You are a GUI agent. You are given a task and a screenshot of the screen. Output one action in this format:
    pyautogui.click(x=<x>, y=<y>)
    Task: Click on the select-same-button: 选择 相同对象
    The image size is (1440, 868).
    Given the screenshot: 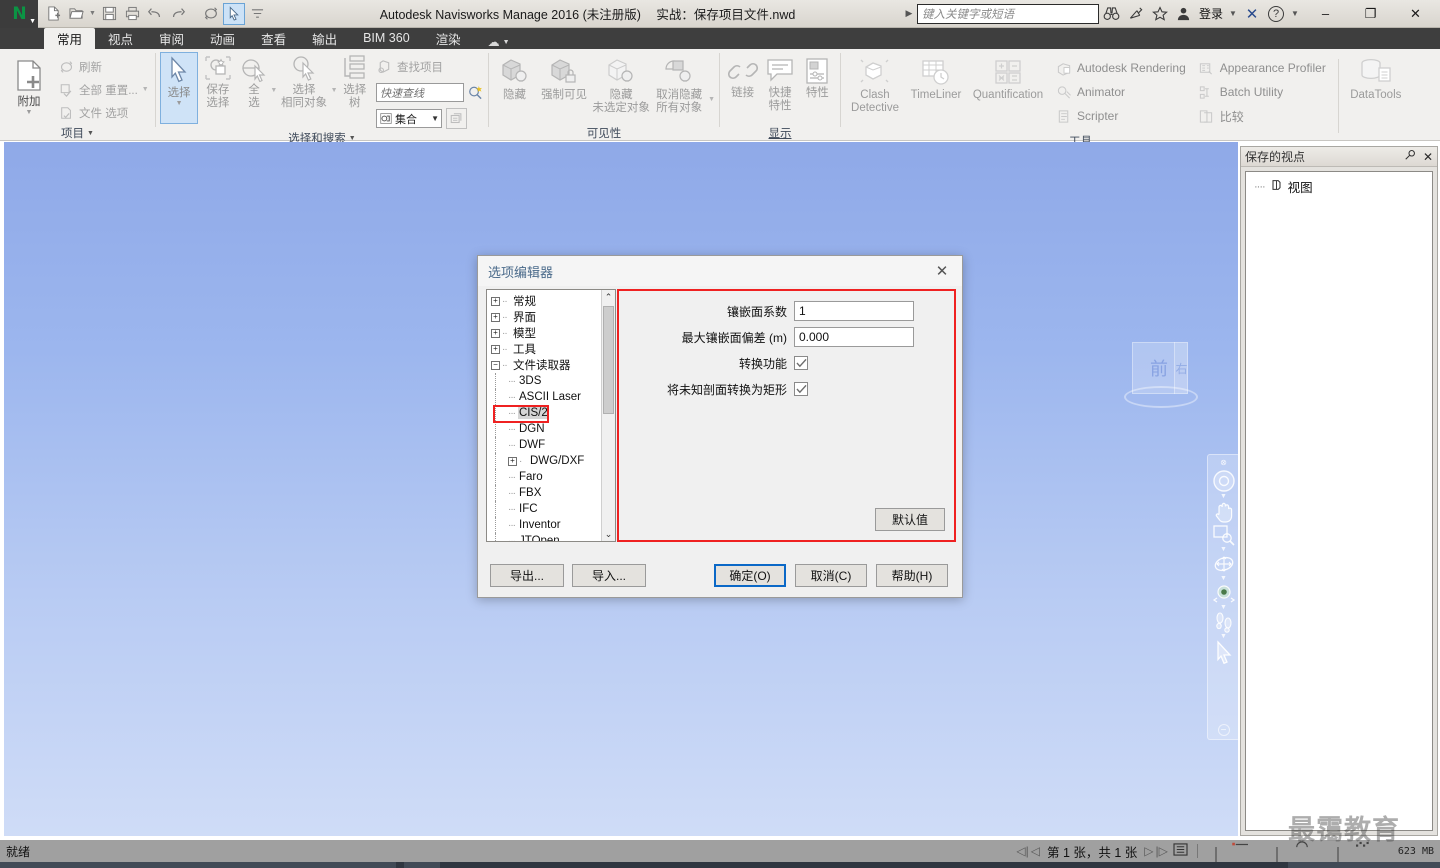 What is the action you would take?
    pyautogui.click(x=303, y=91)
    